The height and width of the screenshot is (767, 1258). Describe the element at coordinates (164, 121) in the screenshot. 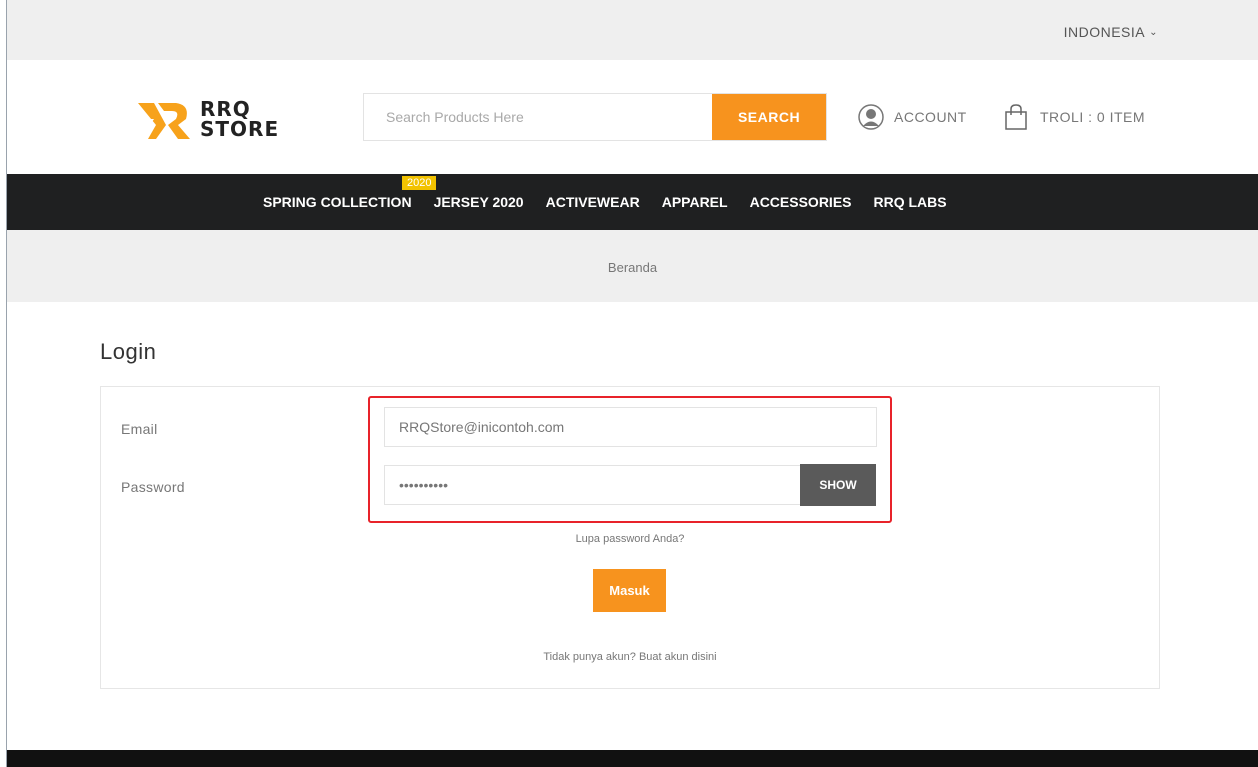

I see `rrq-logo-icon` at that location.